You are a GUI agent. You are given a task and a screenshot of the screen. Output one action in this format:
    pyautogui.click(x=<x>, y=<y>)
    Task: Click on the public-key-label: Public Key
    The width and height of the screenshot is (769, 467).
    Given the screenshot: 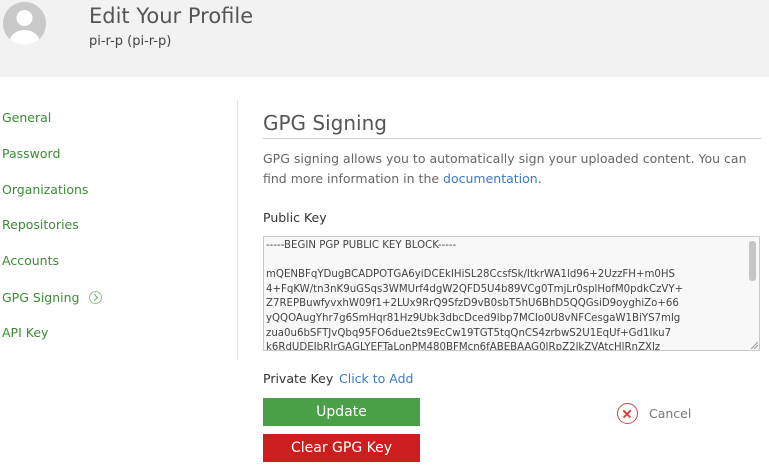 What is the action you would take?
    pyautogui.click(x=295, y=217)
    